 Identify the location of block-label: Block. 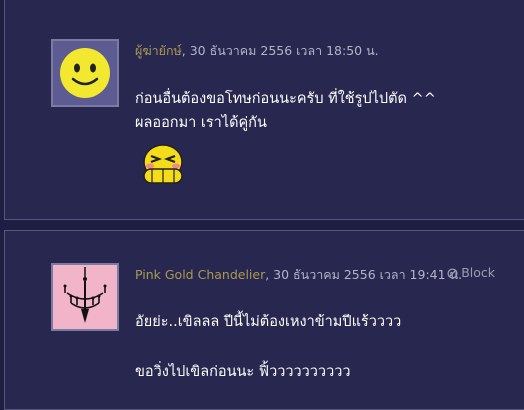
(478, 272).